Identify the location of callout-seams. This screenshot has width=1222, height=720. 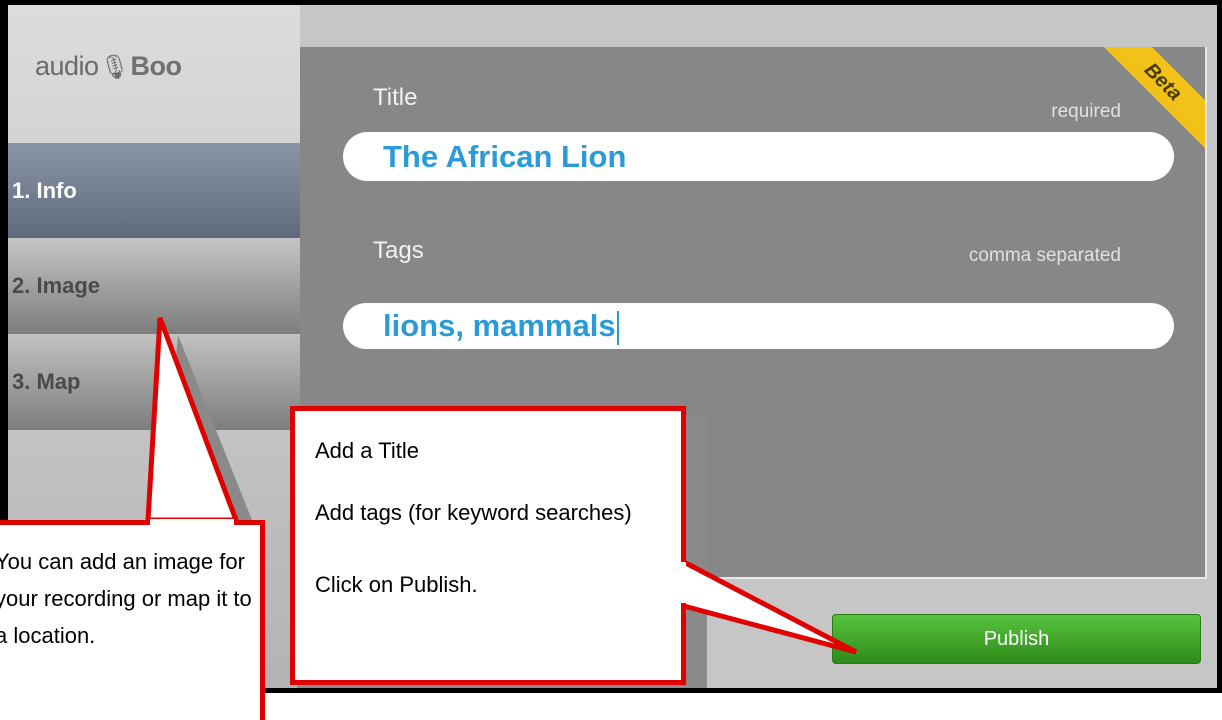
(418, 561).